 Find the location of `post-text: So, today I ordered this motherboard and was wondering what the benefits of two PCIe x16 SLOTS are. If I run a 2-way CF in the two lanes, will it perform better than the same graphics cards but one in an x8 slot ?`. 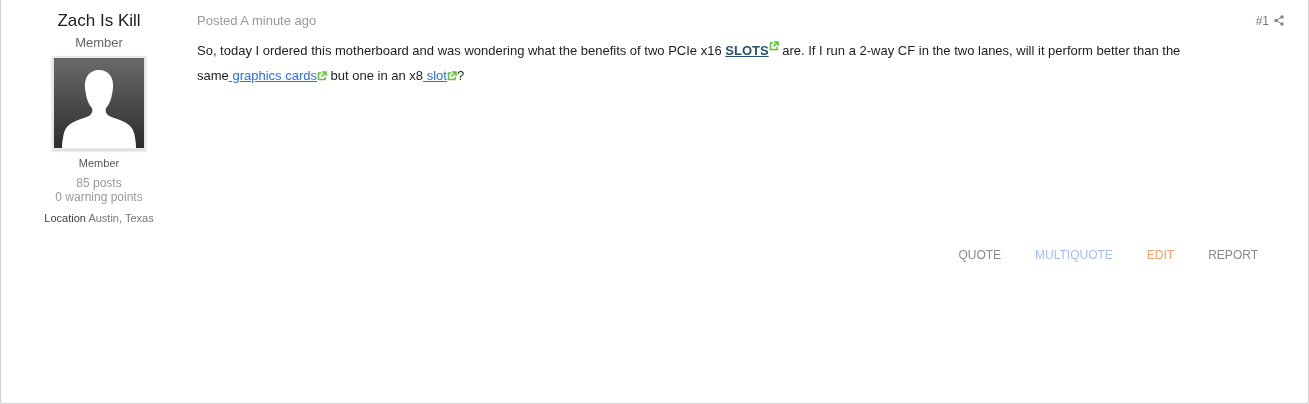

post-text: So, today I ordered this motherboard and was wondering what the benefits of two PCIe x16 SLOTS are. If I run a 2-way CF in the two lanes, will it perform better than the same graphics cards but one in an x8 slot ? is located at coordinates (689, 62).